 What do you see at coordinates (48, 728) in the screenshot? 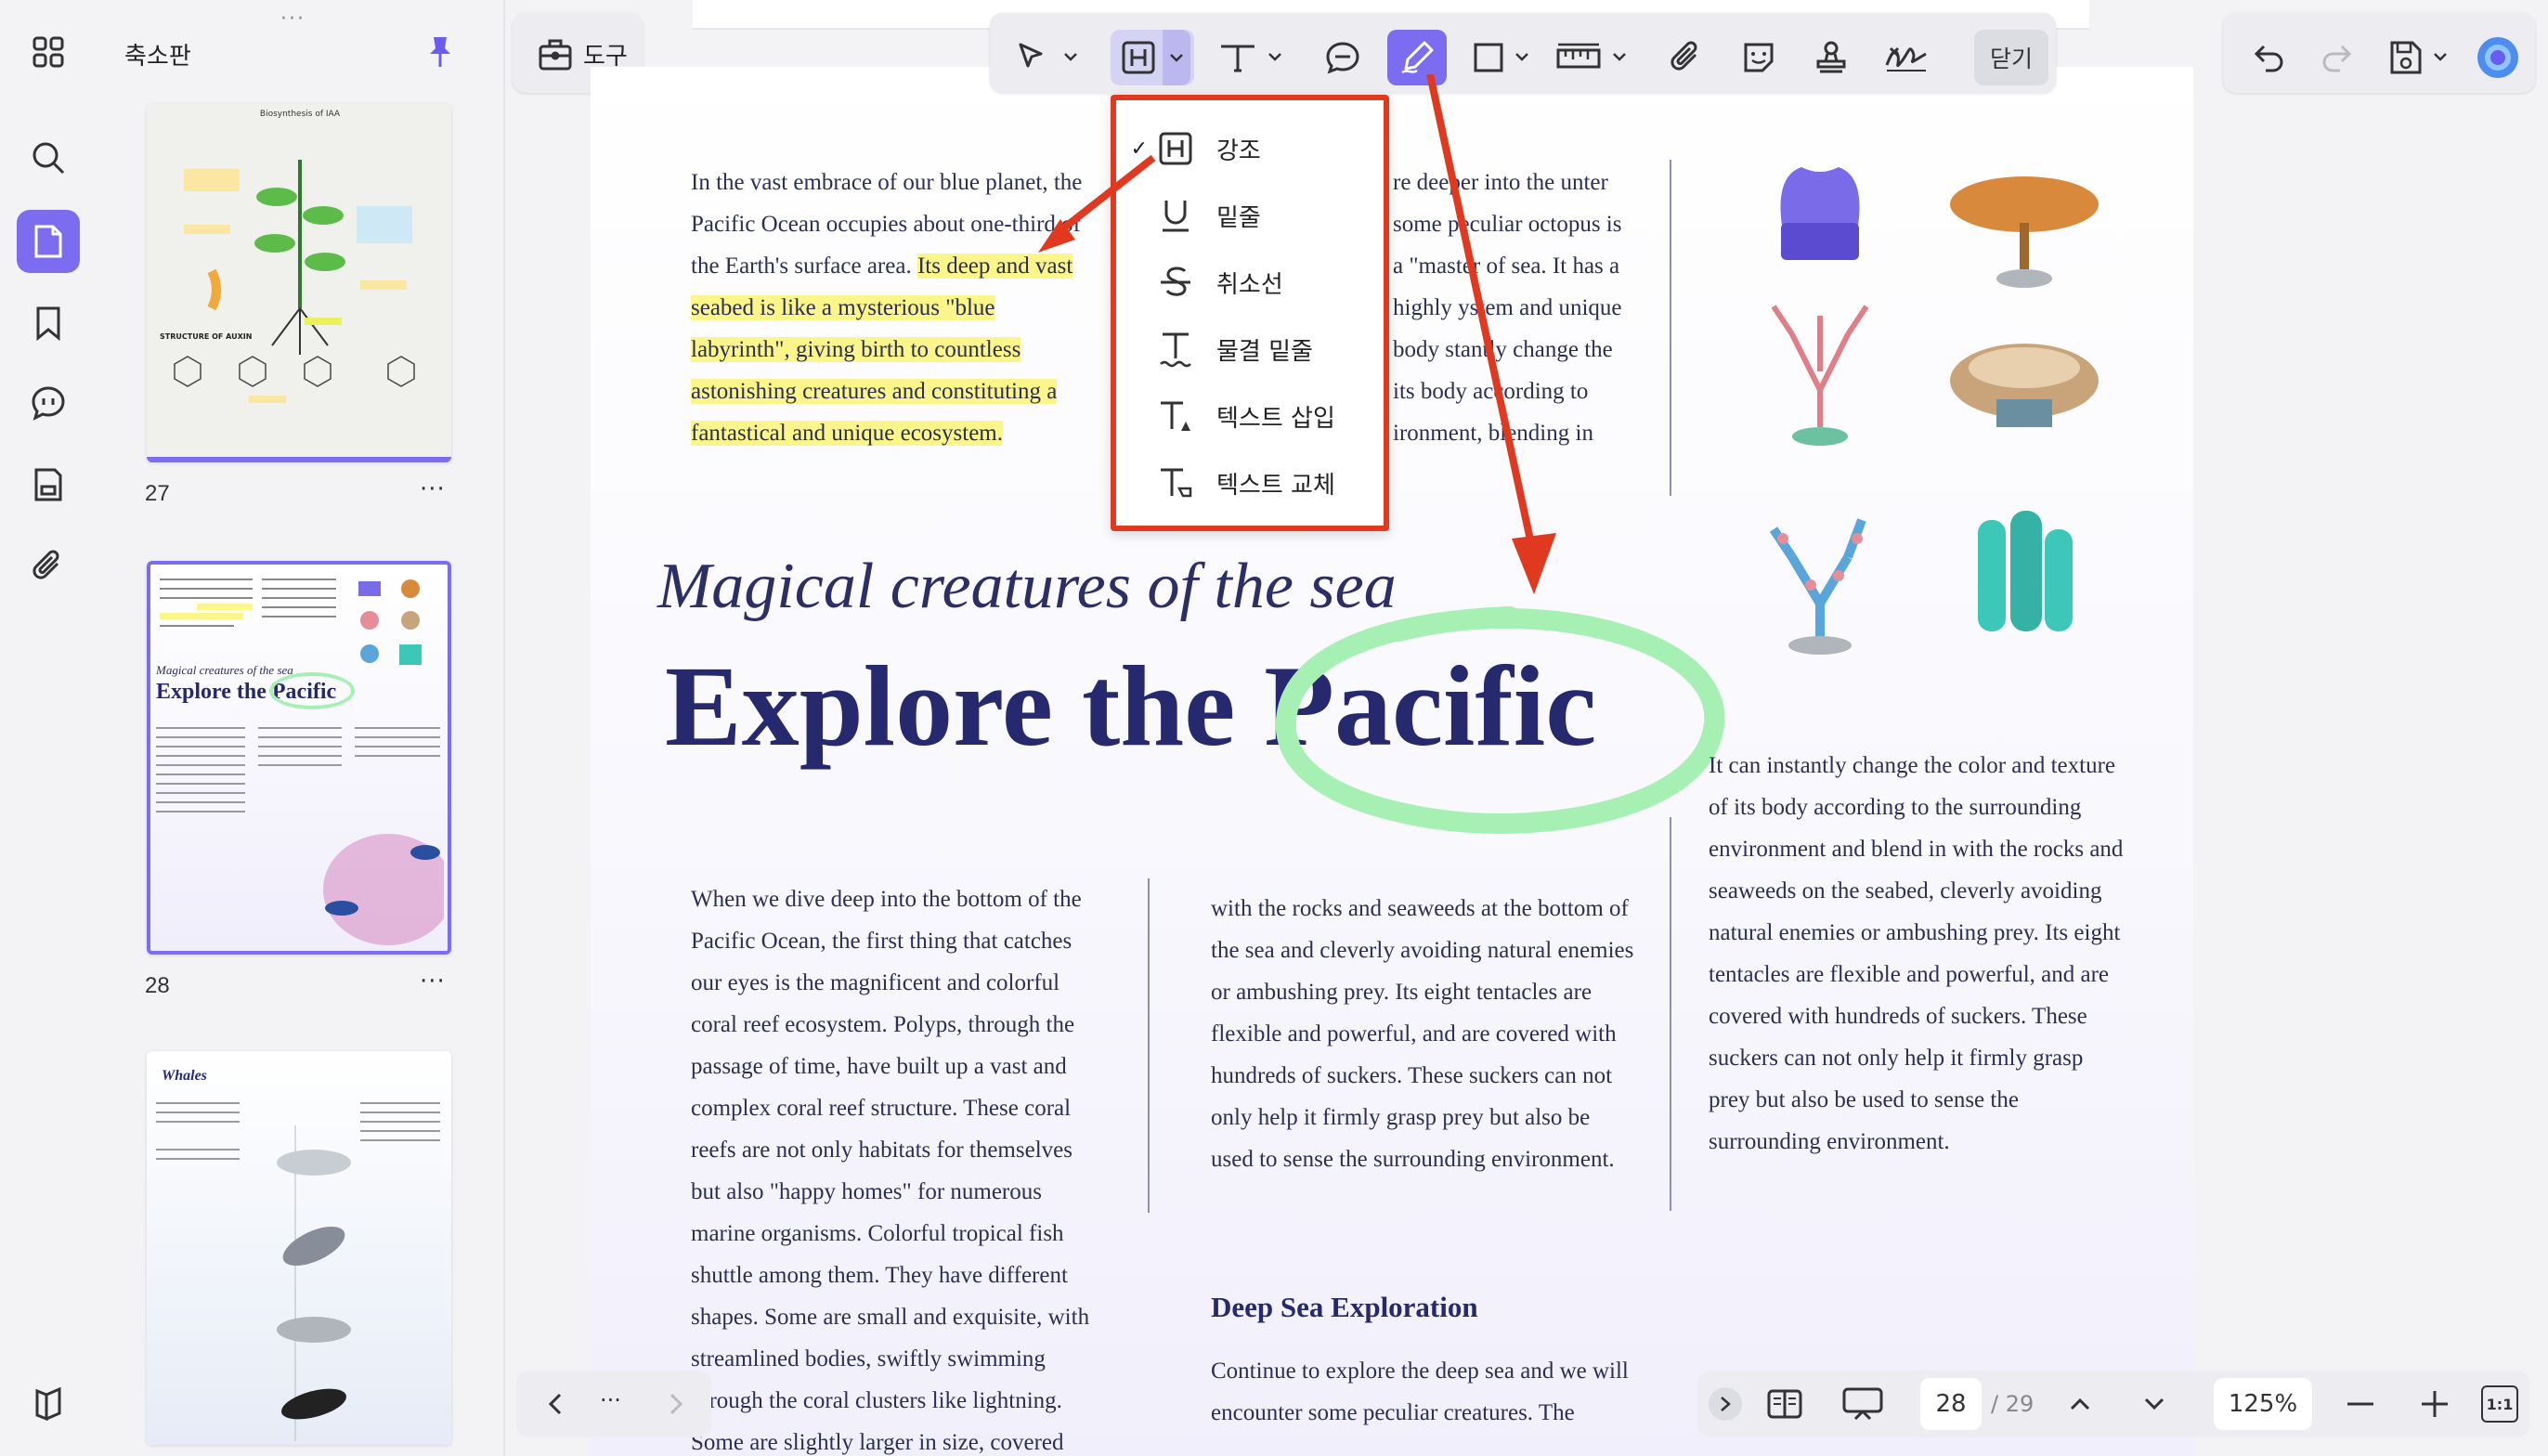
I see `left-rail` at bounding box center [48, 728].